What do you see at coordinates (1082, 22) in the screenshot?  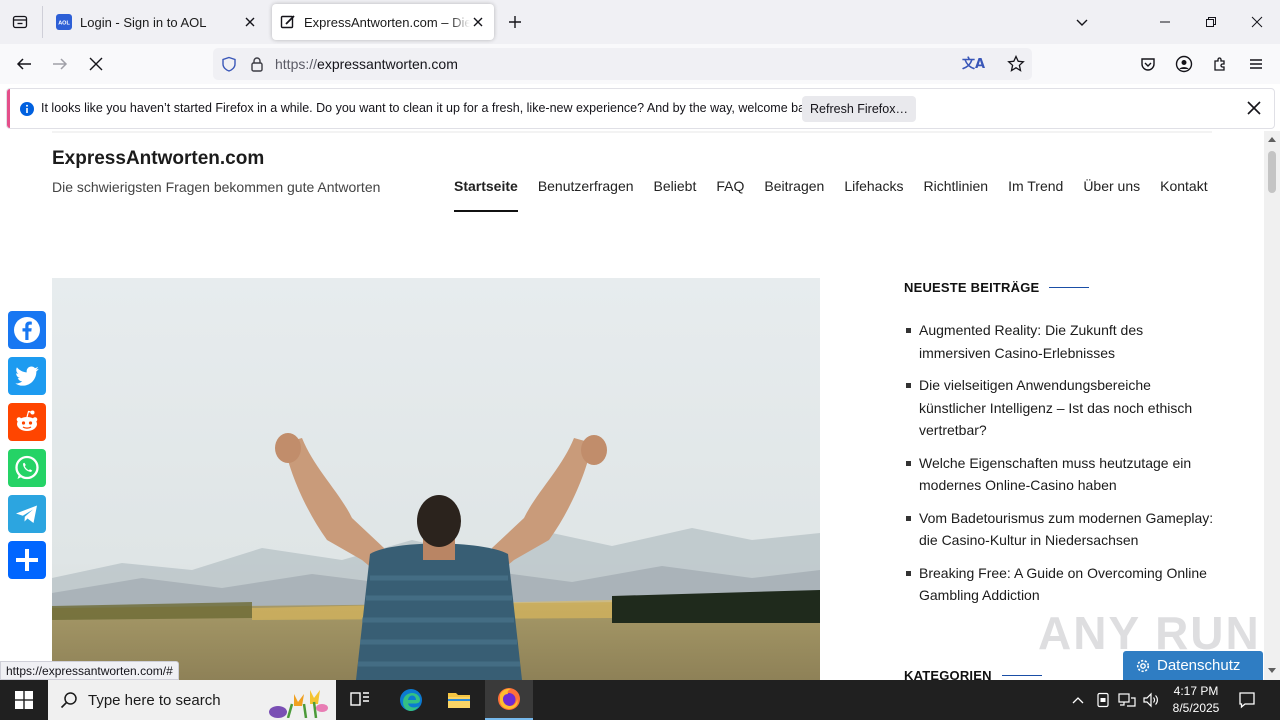 I see `list-all-tabs-chevron-icon` at bounding box center [1082, 22].